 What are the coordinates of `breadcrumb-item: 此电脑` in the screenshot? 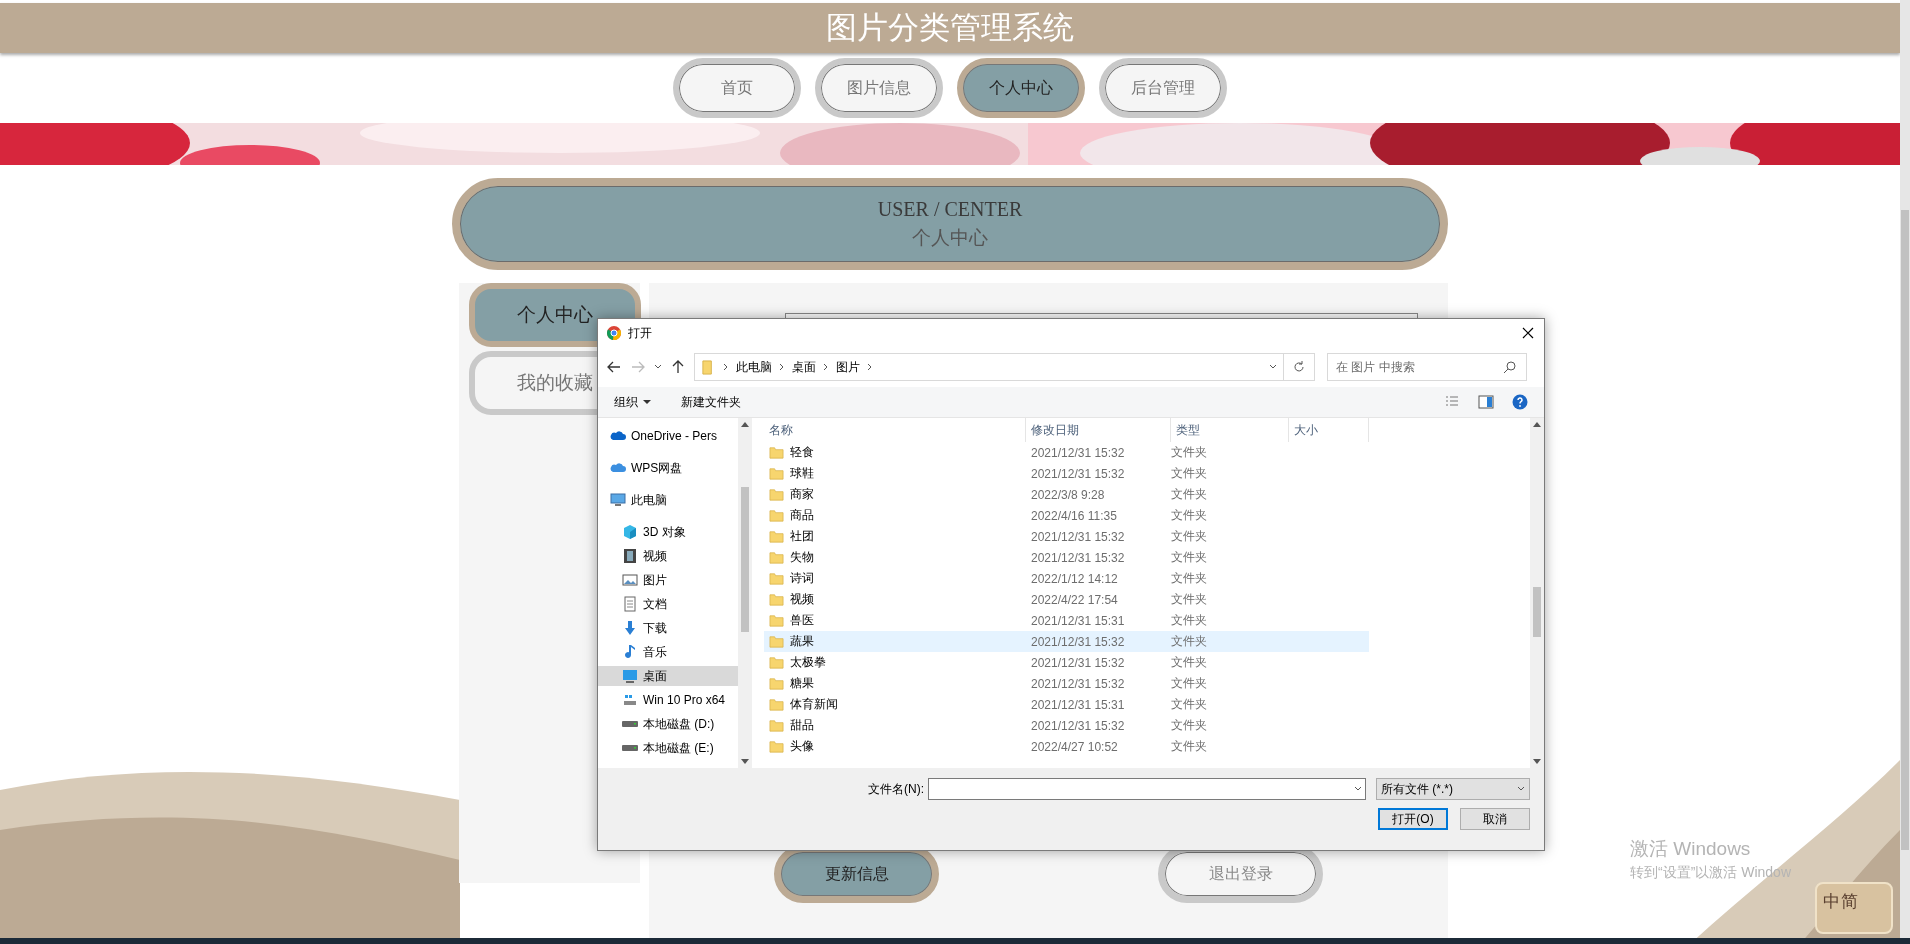 It's located at (754, 367).